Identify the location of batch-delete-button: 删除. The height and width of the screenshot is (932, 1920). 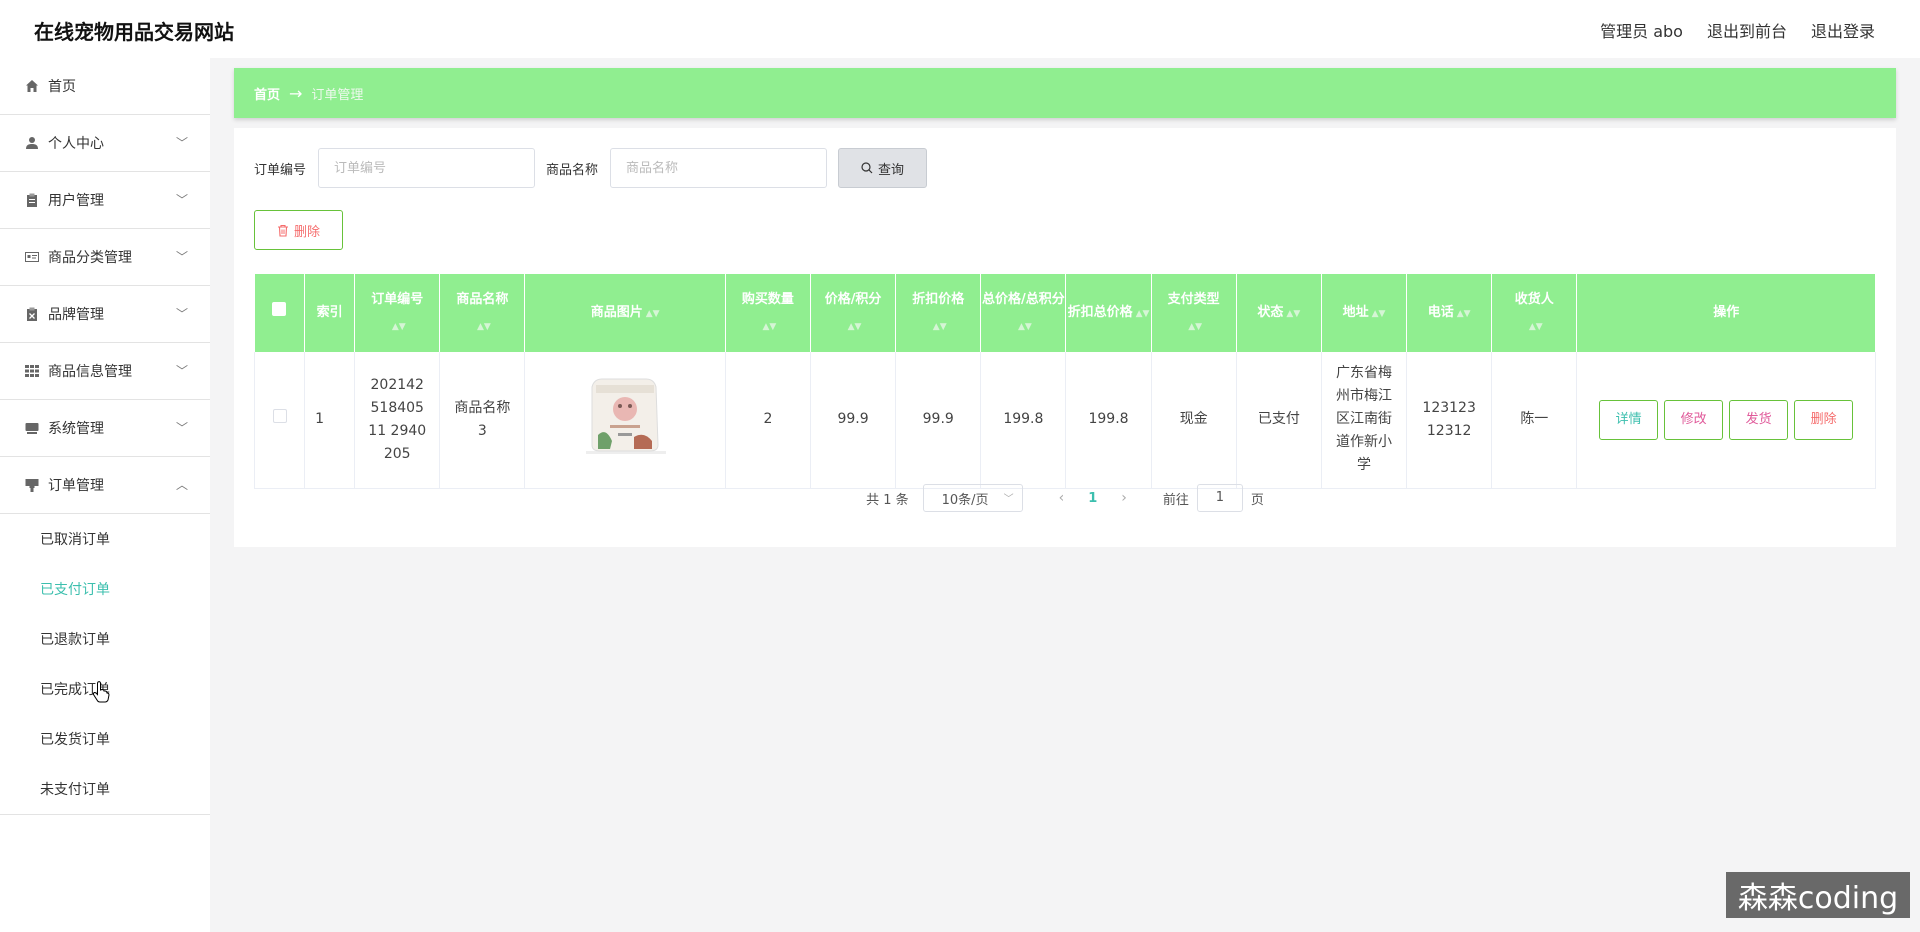
(298, 230).